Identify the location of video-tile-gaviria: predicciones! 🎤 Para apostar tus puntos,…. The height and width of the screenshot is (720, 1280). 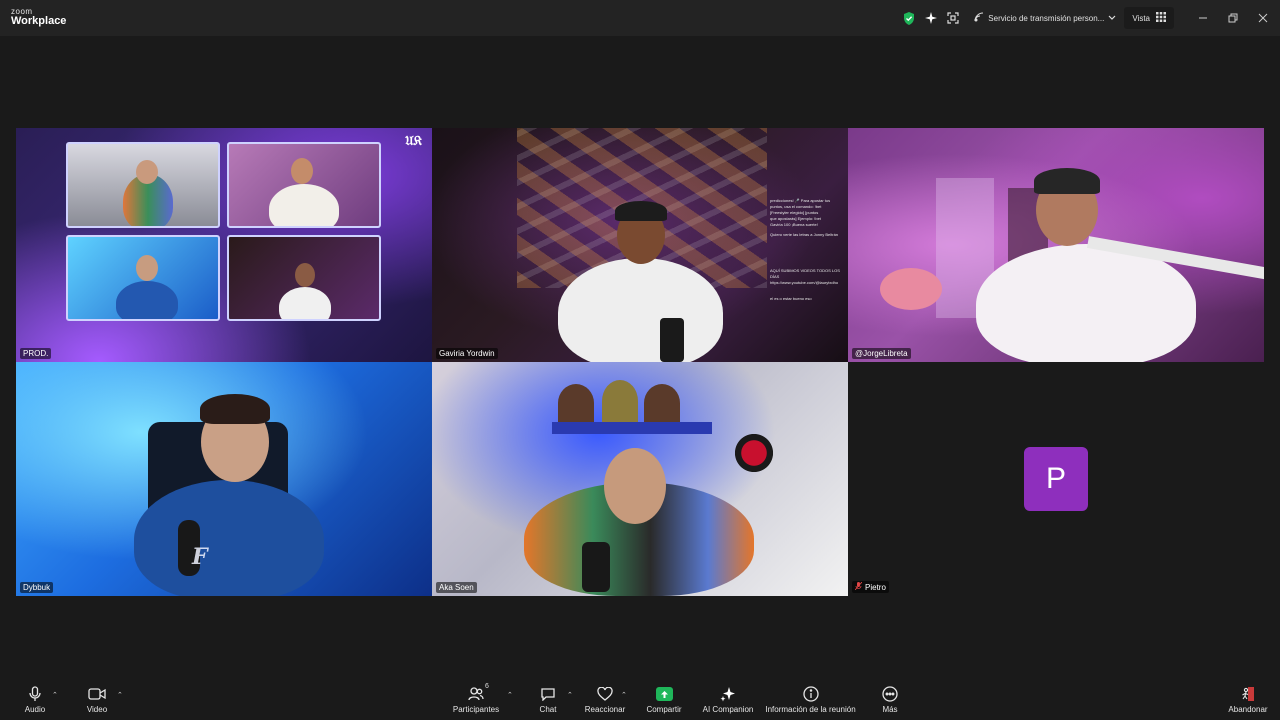
(640, 245).